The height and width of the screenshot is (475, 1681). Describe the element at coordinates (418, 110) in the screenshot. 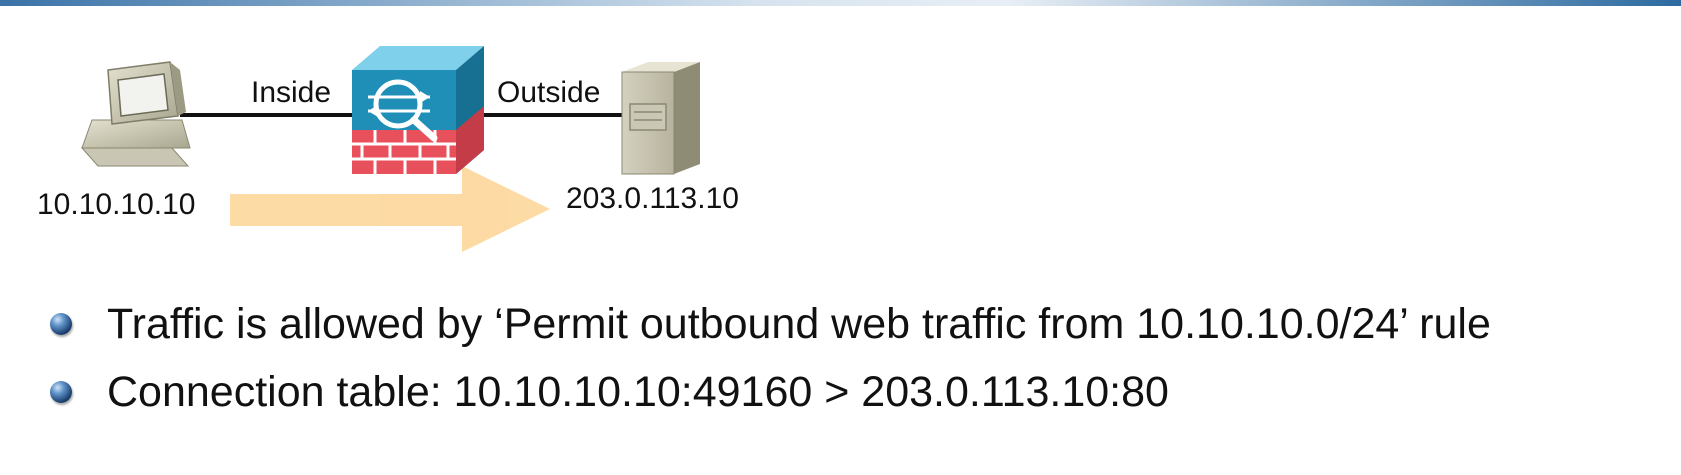

I see `firewall-icon` at that location.